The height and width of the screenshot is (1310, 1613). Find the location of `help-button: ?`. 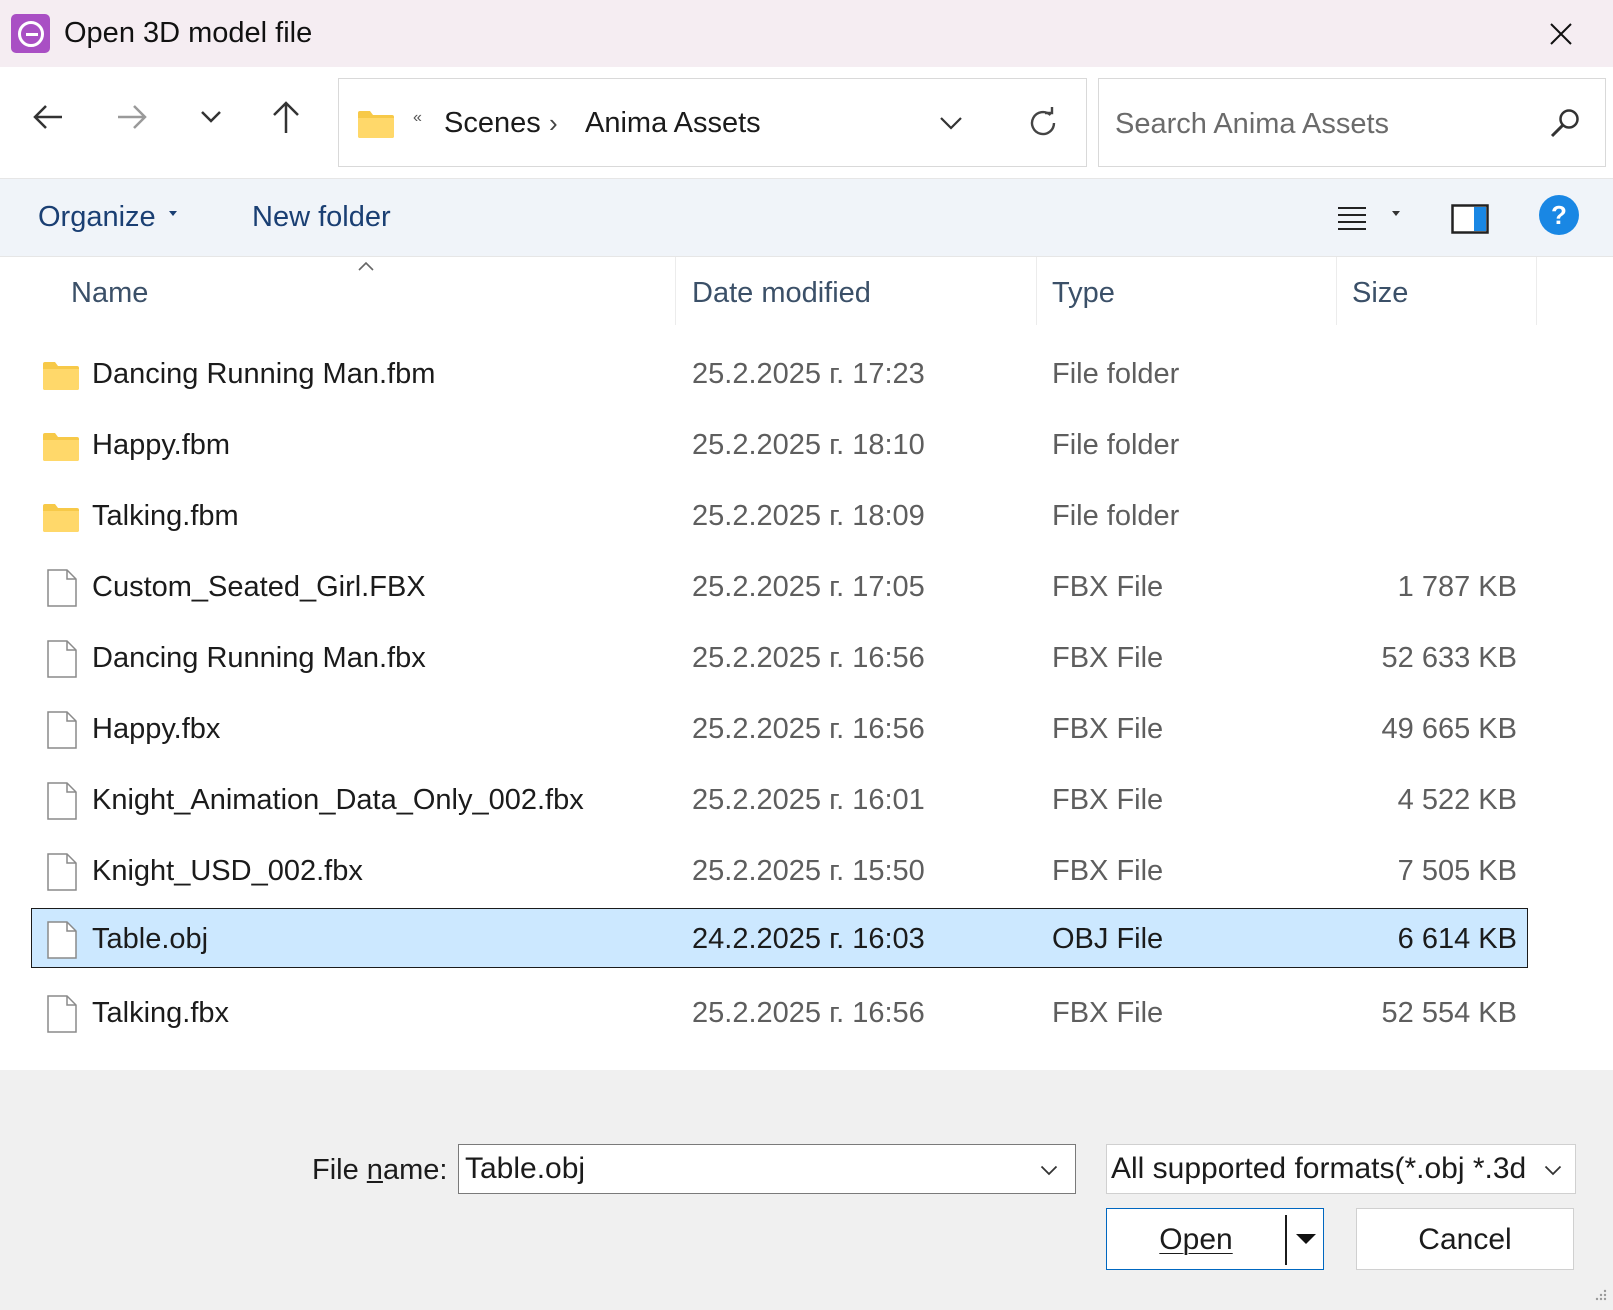

help-button: ? is located at coordinates (1559, 215).